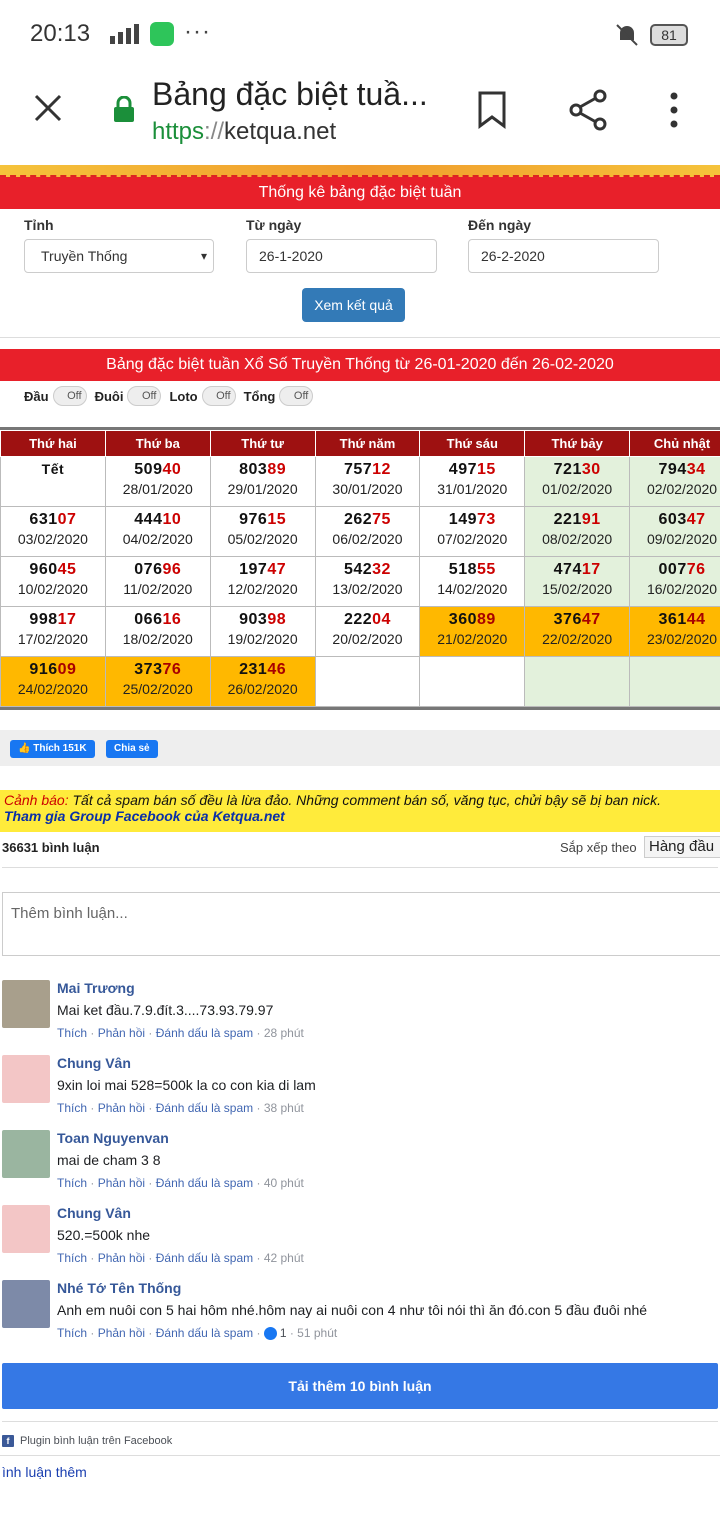  I want to click on view-results-button: Xem kết quả, so click(353, 305).